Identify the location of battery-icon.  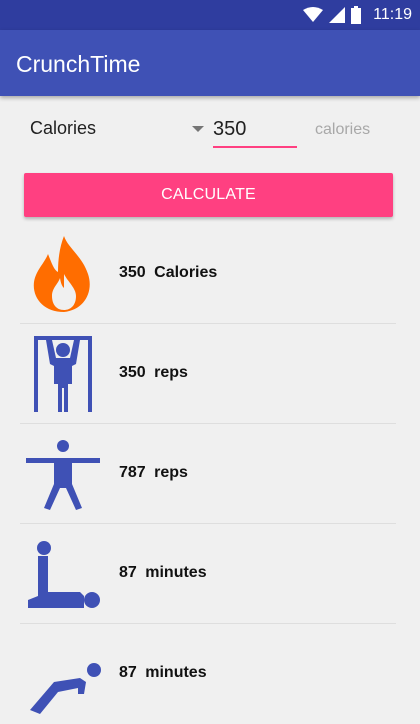
(356, 15).